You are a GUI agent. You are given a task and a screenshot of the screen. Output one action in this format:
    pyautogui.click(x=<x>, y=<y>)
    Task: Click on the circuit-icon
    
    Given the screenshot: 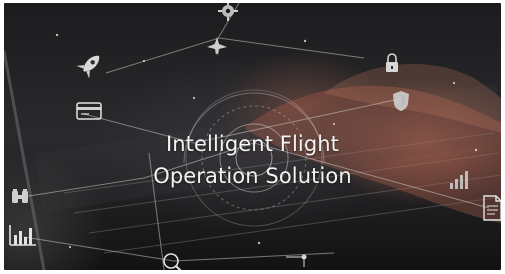 What is the action you would take?
    pyautogui.click(x=296, y=260)
    